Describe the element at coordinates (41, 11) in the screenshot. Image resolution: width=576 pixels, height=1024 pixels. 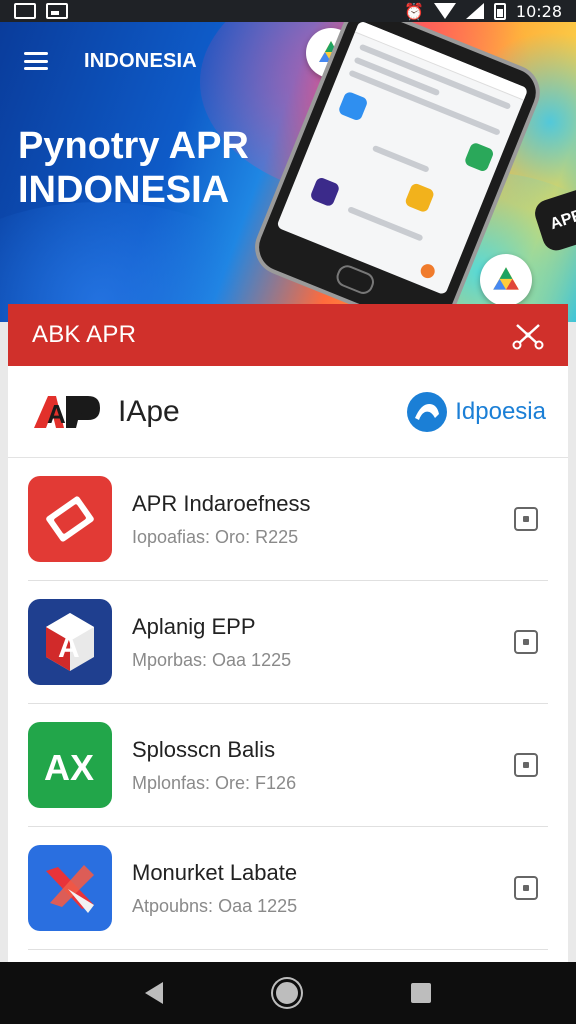
I see `status-left` at that location.